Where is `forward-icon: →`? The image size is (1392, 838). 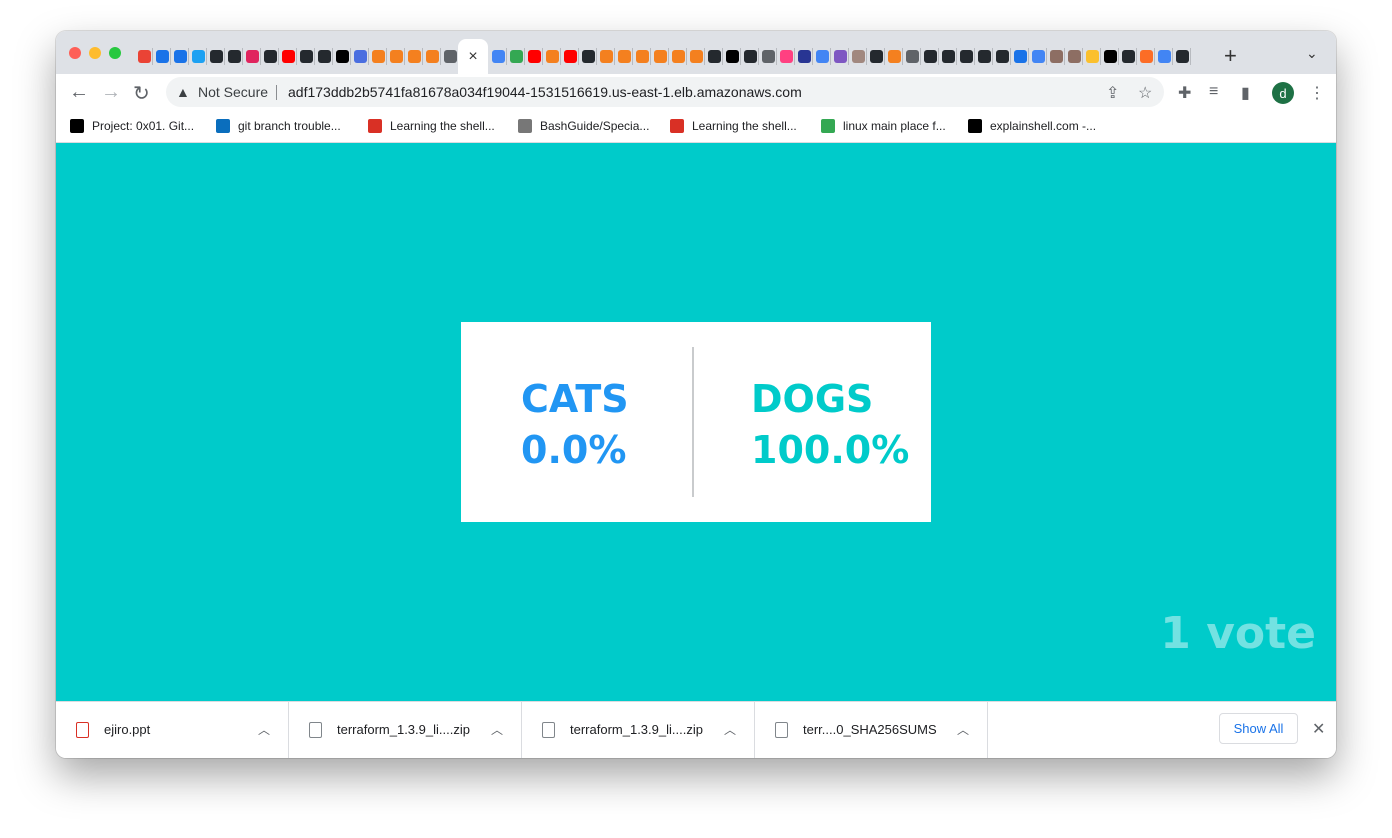
forward-icon: → is located at coordinates (111, 92).